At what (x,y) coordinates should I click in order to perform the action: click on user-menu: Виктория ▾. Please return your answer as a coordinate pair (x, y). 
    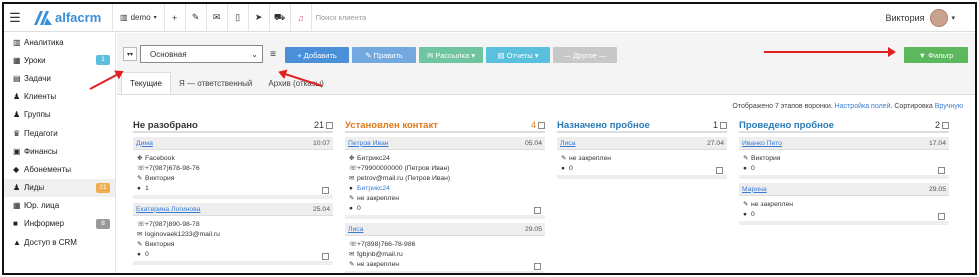
    Looking at the image, I should click on (920, 18).